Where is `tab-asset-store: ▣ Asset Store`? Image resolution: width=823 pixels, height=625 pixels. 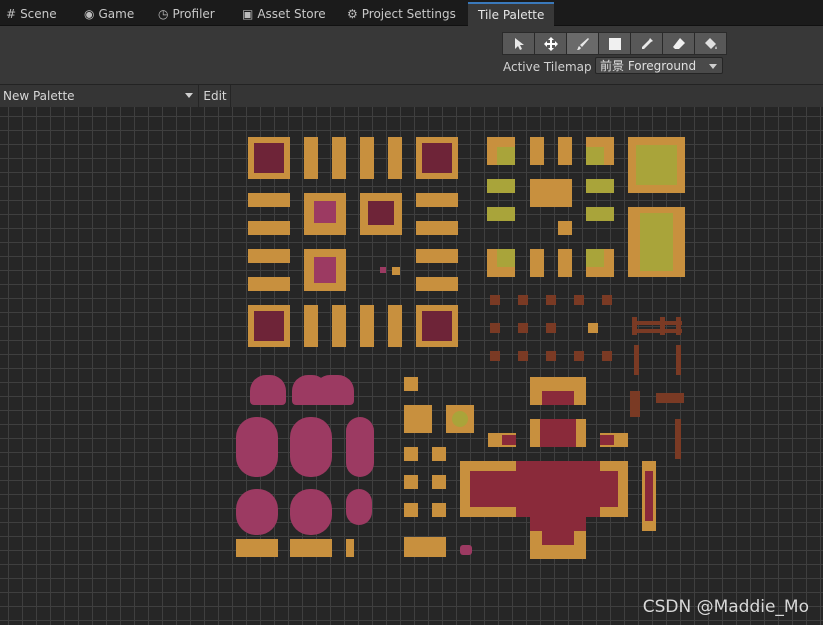
tab-asset-store: ▣ Asset Store is located at coordinates (284, 14).